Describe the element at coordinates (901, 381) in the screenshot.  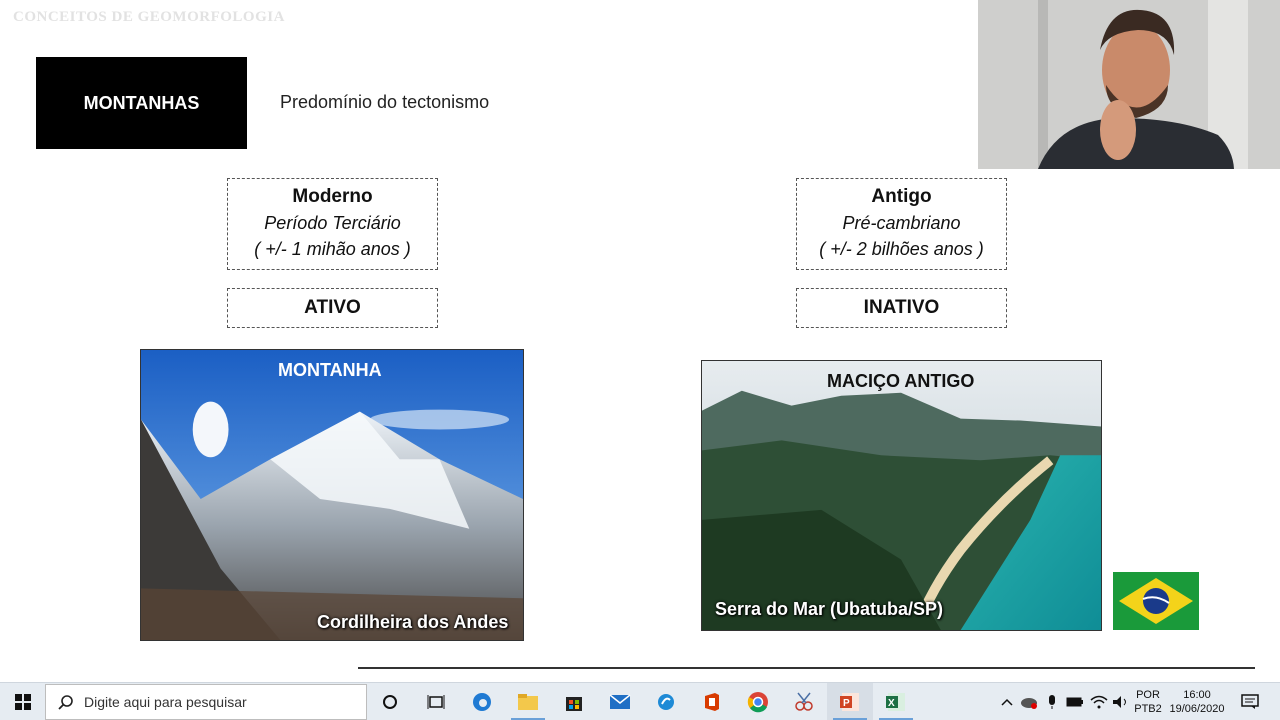
I see `serra-photo-title: MACIÇO ANTIGO` at that location.